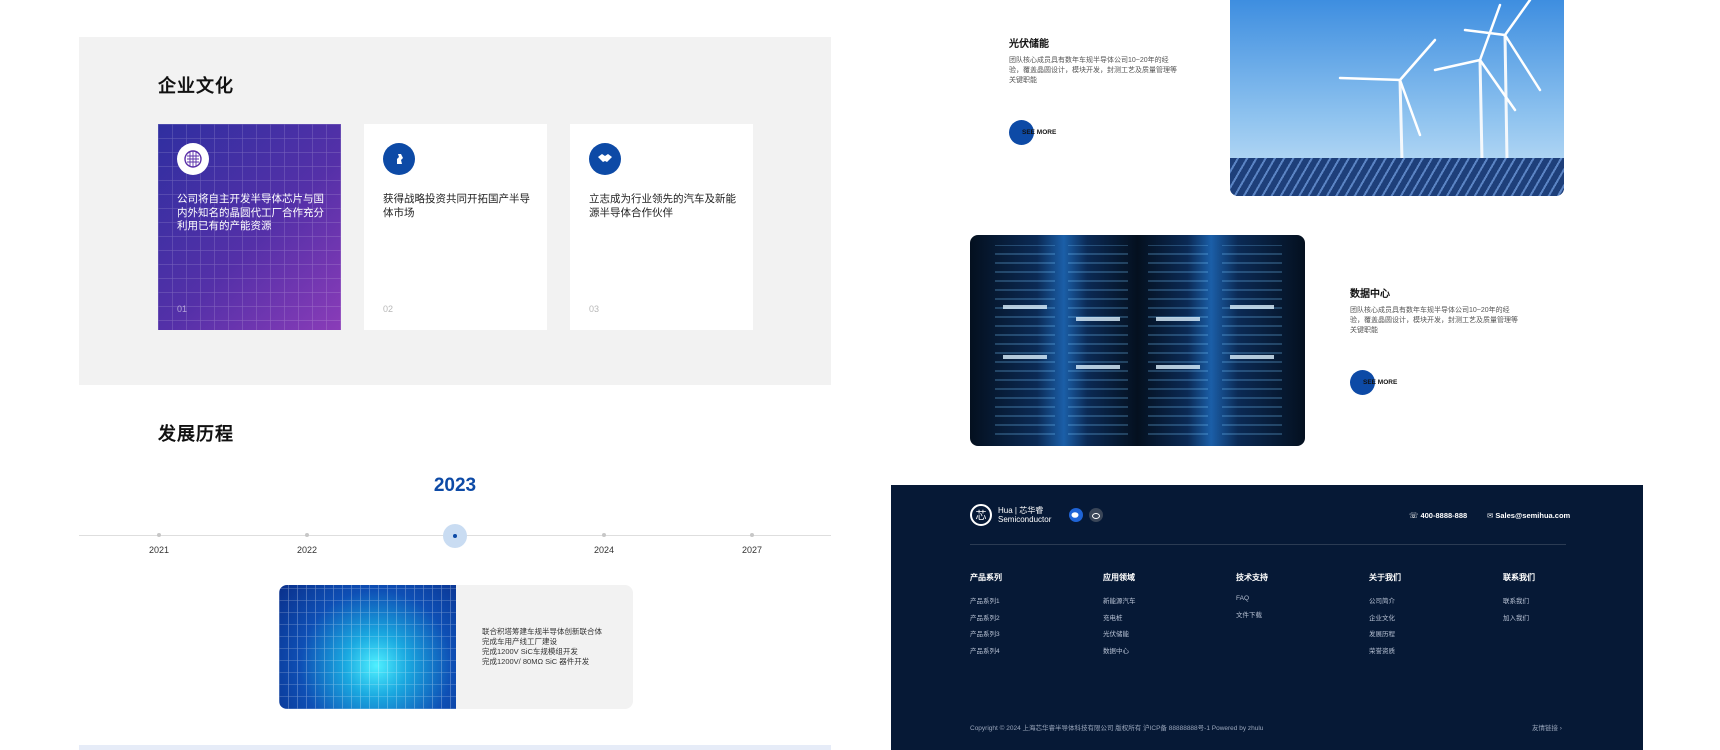 This screenshot has height=750, width=1720. I want to click on app-title-pv: 光伏储能, so click(1029, 44).